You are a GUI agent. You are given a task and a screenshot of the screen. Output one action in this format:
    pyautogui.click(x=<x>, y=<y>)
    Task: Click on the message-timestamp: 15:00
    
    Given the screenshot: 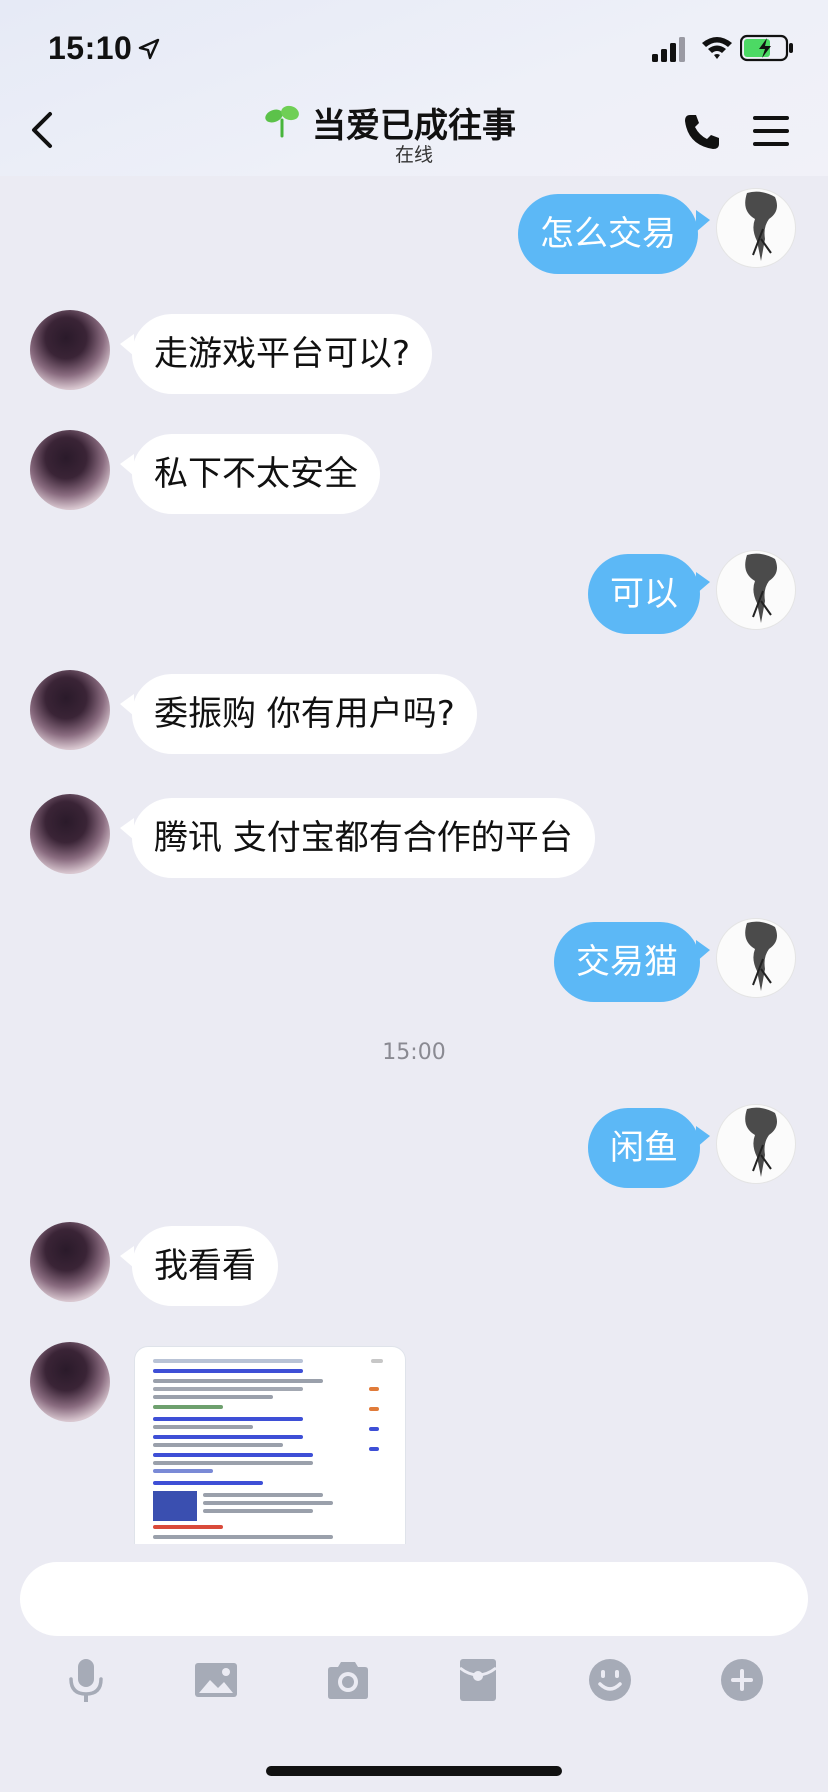 What is the action you would take?
    pyautogui.click(x=414, y=1052)
    